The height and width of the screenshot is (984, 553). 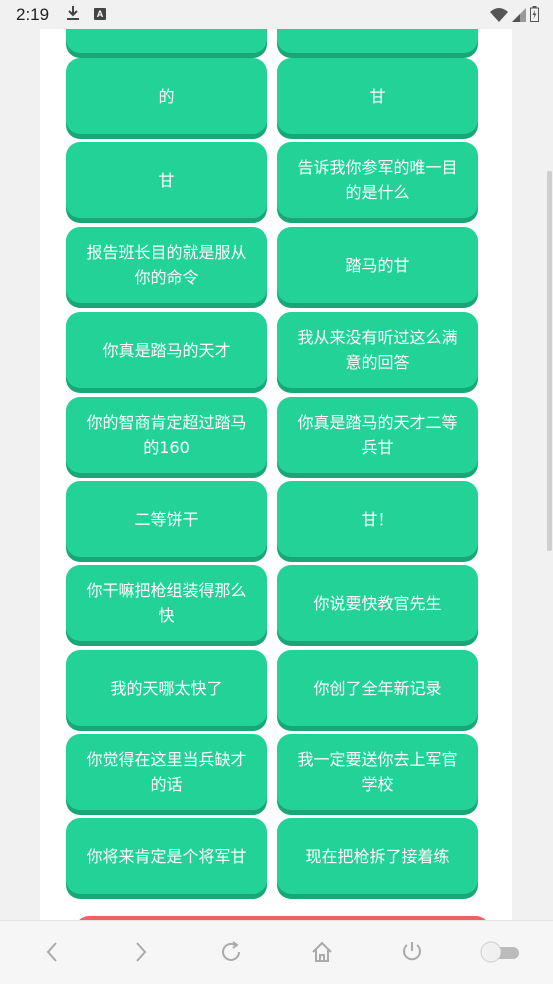 I want to click on status-icons, so click(x=514, y=16).